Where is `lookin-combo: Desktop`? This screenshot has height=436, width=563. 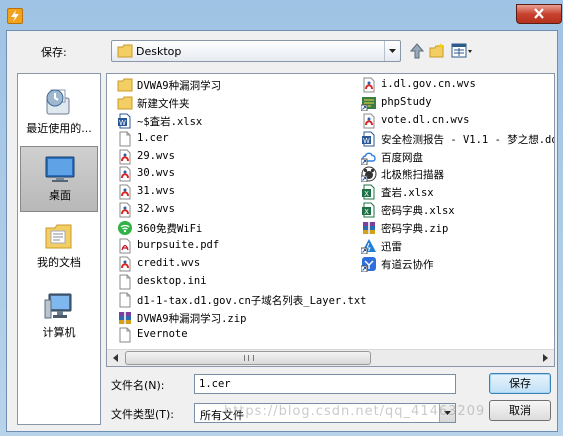 lookin-combo: Desktop is located at coordinates (256, 51).